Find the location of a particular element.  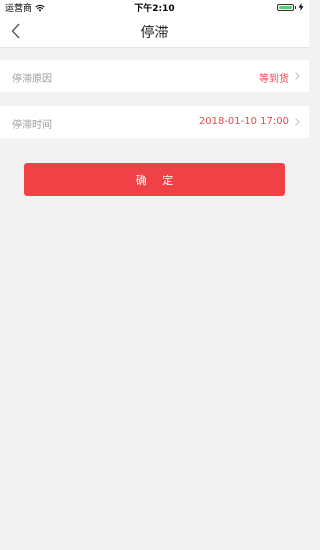

page-title: 停滞 is located at coordinates (154, 33).